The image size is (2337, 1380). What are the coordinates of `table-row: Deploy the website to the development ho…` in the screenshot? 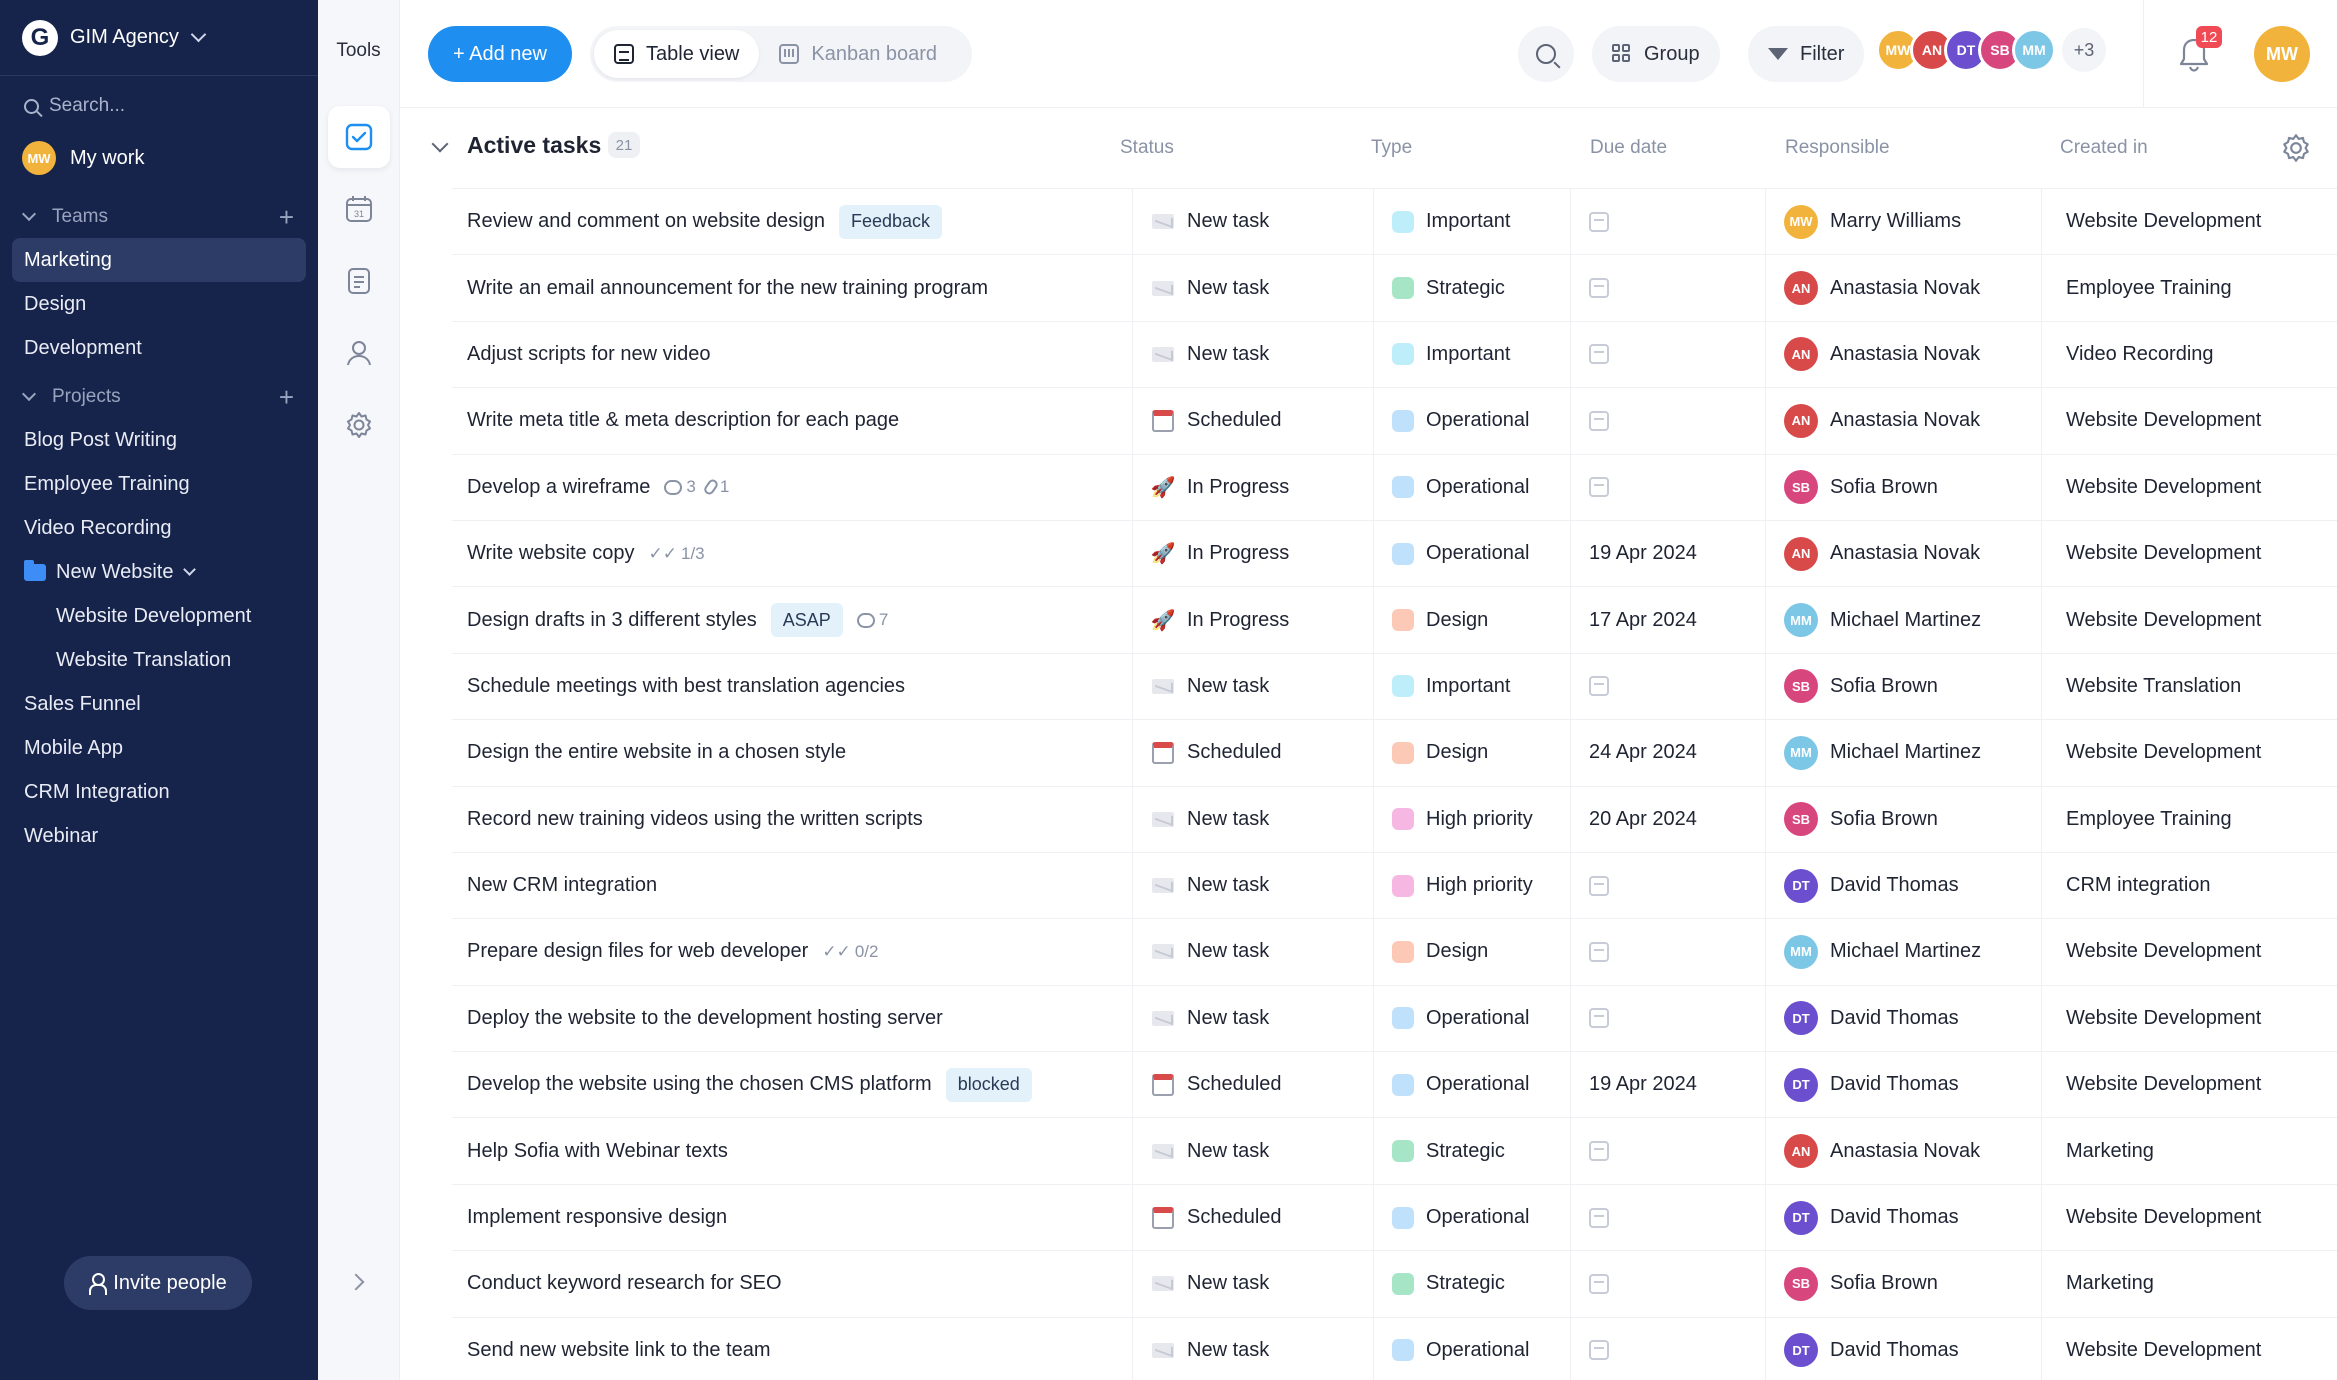 It's located at (1394, 1018).